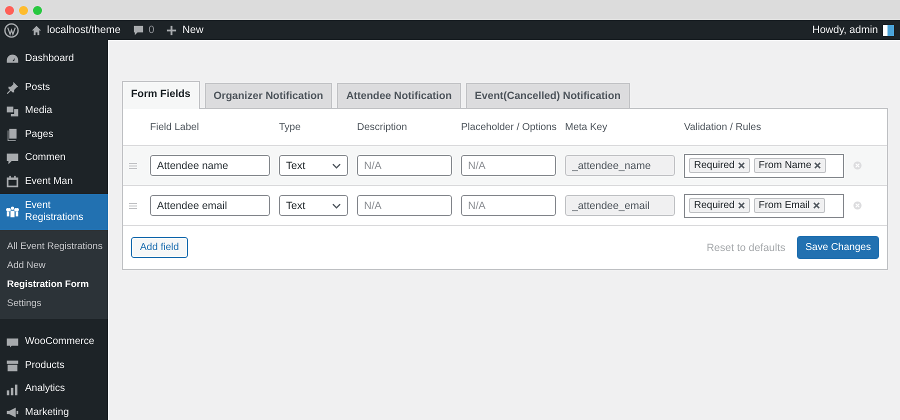 Image resolution: width=900 pixels, height=420 pixels. What do you see at coordinates (12, 389) in the screenshot?
I see `bars-icon` at bounding box center [12, 389].